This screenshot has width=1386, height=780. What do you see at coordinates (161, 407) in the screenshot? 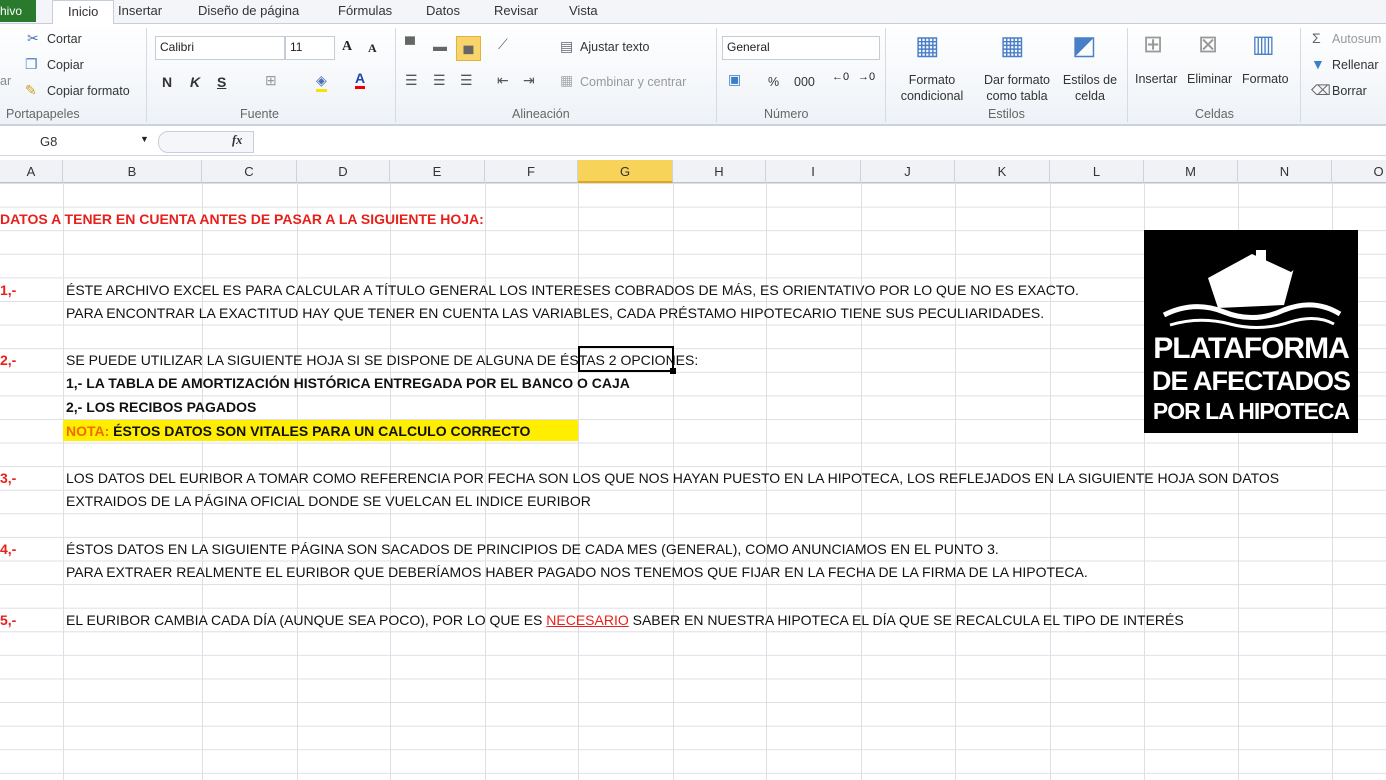
I see `item-2-option-2: 2,- LOS RECIBOS PAGADOS` at bounding box center [161, 407].